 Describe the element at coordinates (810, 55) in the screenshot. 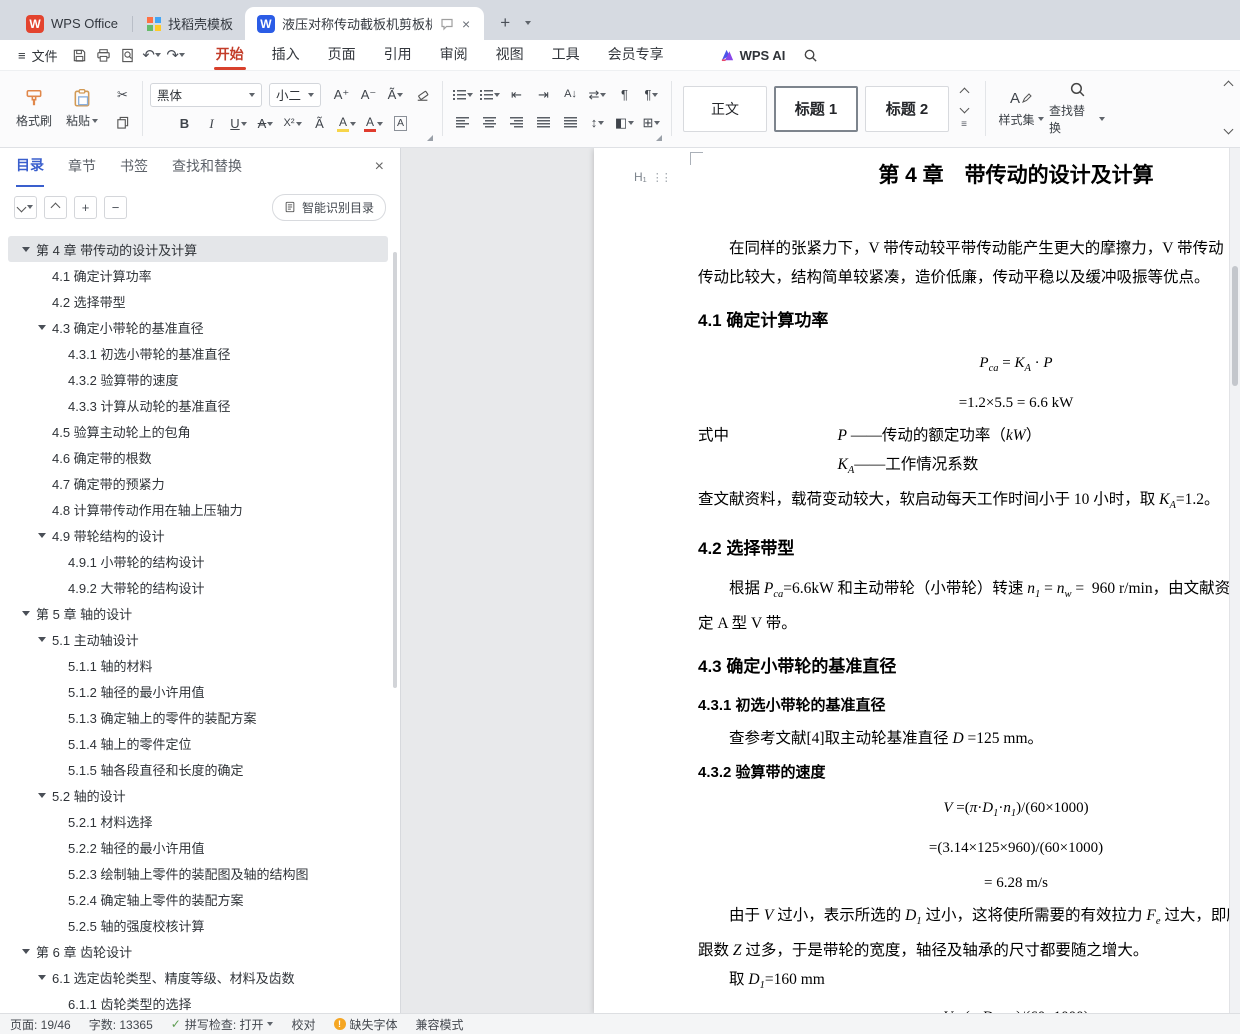

I see `search-button` at that location.